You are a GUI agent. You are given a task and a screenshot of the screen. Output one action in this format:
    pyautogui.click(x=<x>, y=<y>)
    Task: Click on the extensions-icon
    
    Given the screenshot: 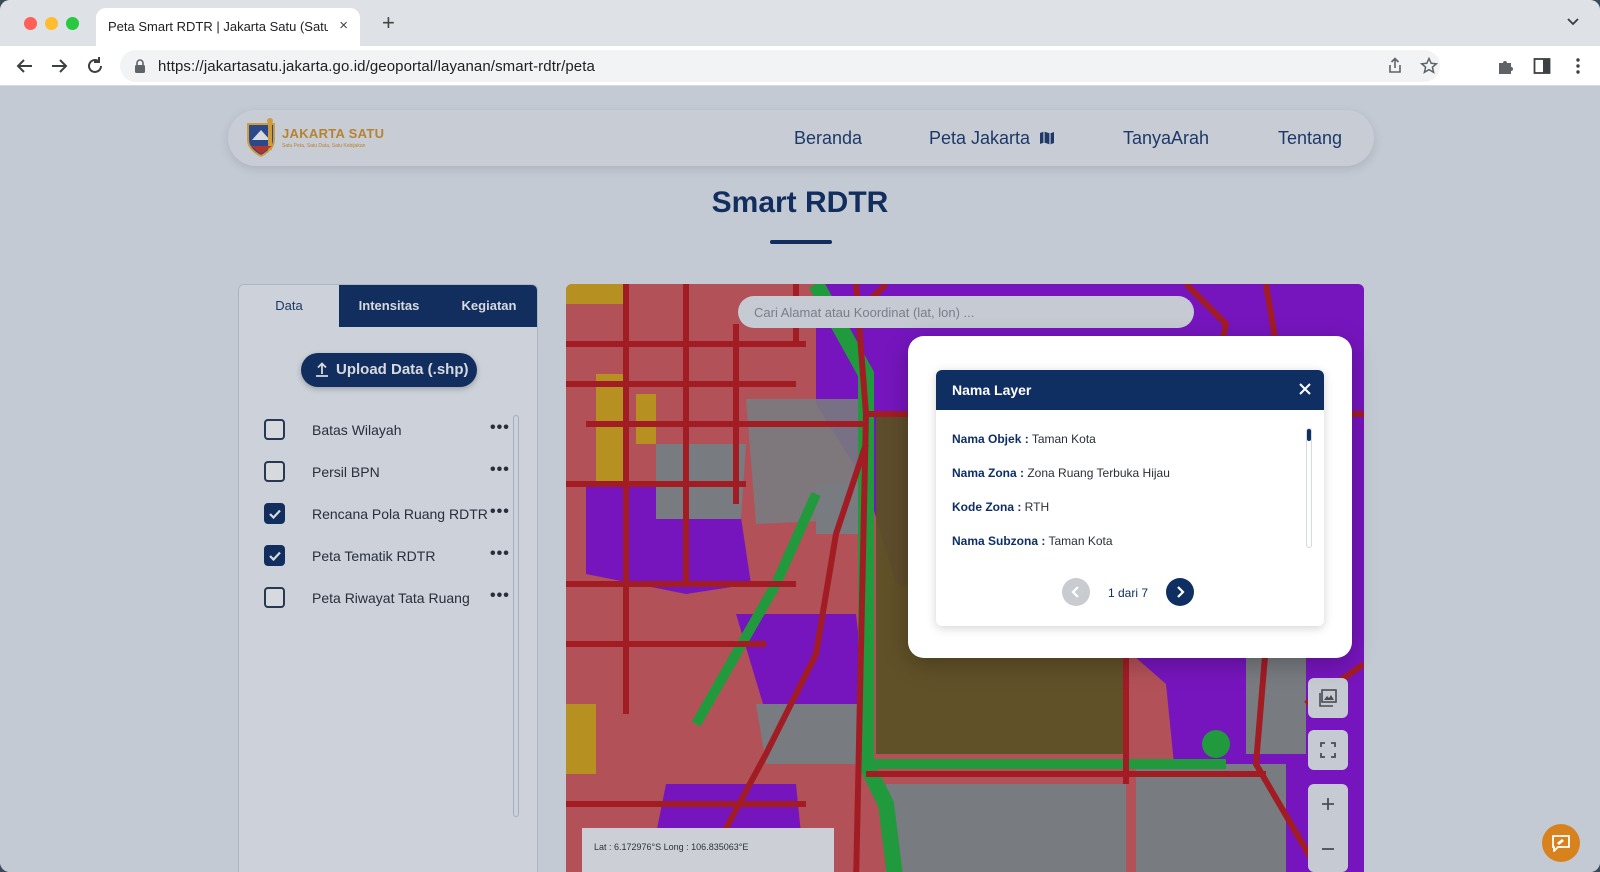 What is the action you would take?
    pyautogui.click(x=1506, y=66)
    